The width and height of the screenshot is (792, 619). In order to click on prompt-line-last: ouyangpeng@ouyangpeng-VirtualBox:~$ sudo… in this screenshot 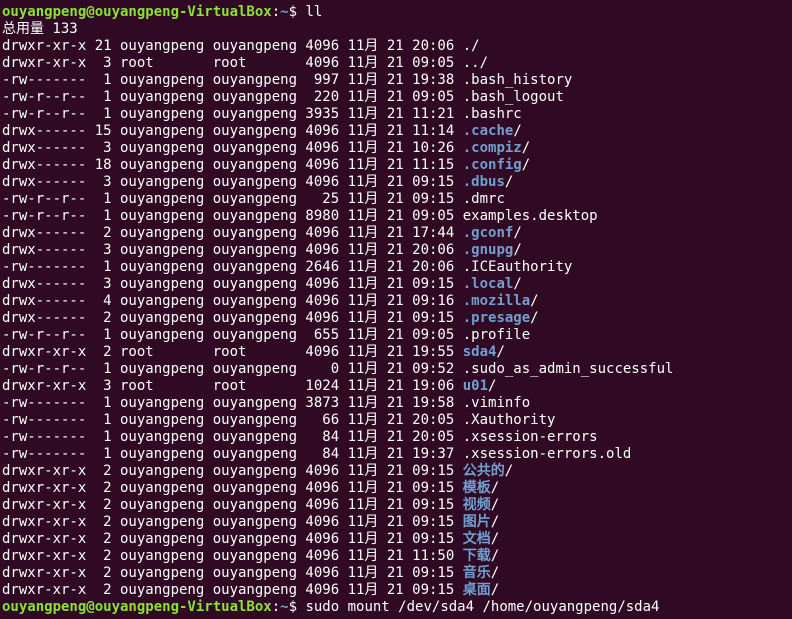, I will do `click(397, 607)`.